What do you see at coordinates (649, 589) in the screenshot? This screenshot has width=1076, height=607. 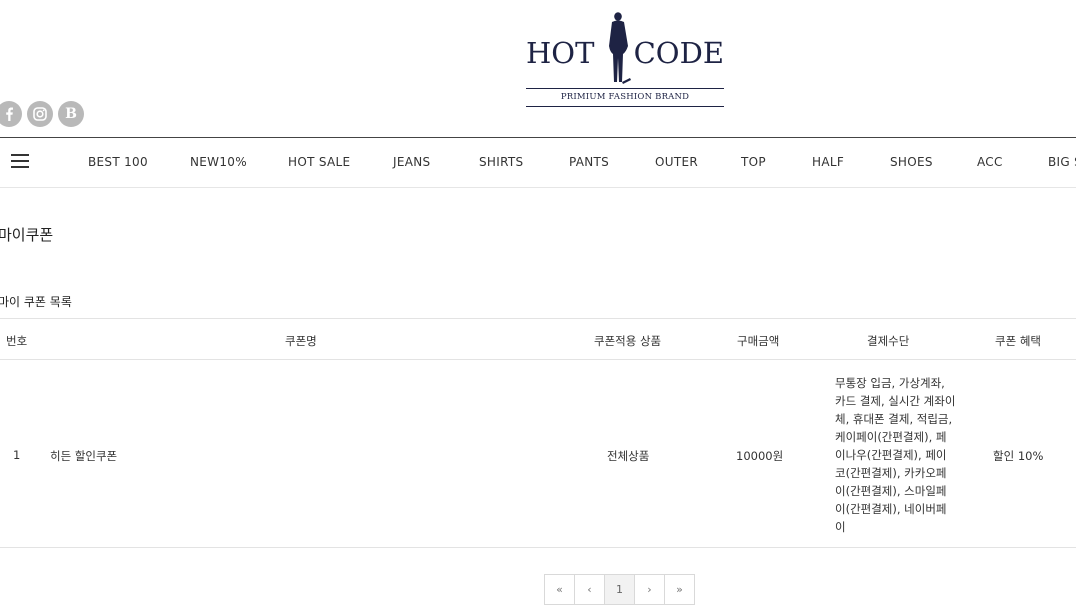 I see `next-page-button: ›` at bounding box center [649, 589].